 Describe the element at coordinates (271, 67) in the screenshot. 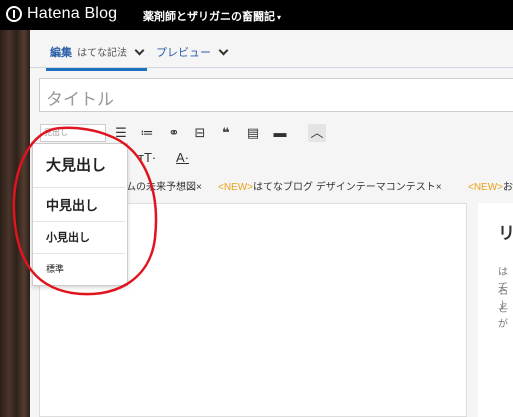

I see `tab-divider` at that location.